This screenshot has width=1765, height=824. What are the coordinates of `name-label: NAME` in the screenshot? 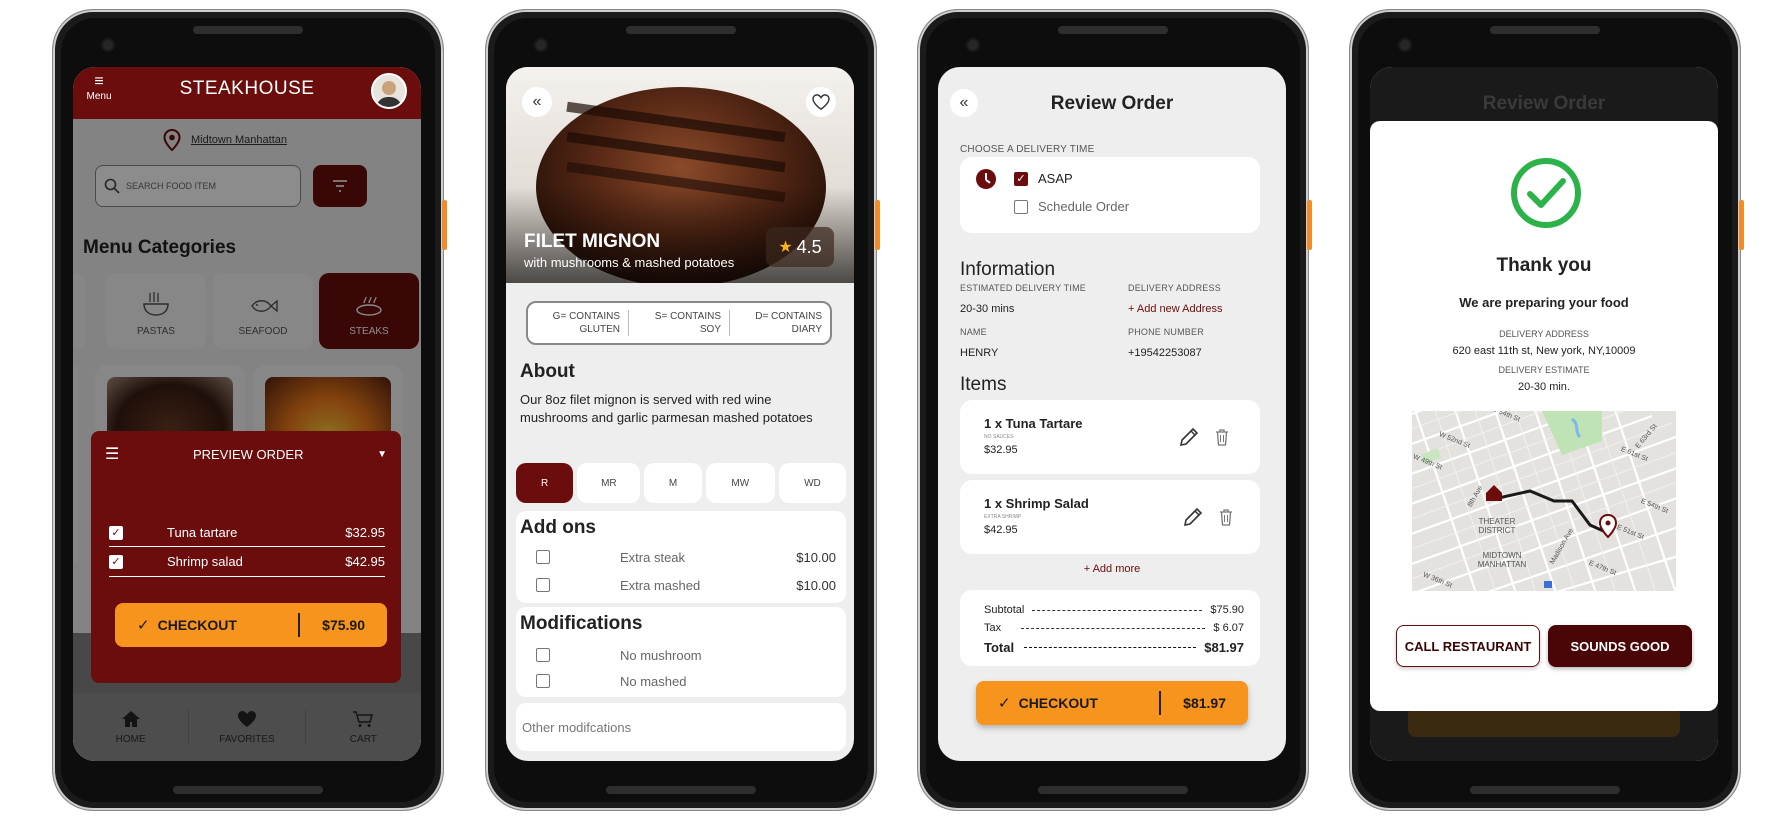 It's located at (973, 332).